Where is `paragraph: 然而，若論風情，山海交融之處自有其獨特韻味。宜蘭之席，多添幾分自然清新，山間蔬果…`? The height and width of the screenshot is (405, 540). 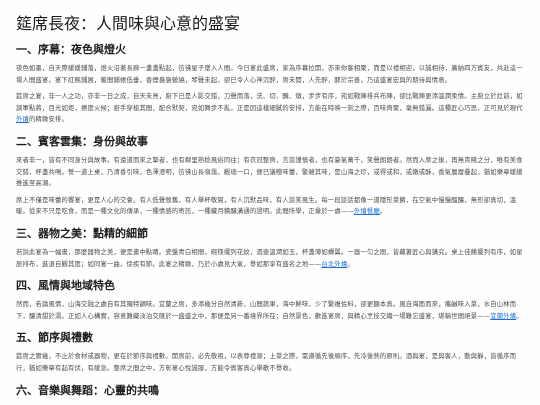 paragraph: 然而，若論風情，山海交融之處自有其獨特韻味。宜蘭之席，多添幾分自然清新，山間蔬果… is located at coordinates (269, 310).